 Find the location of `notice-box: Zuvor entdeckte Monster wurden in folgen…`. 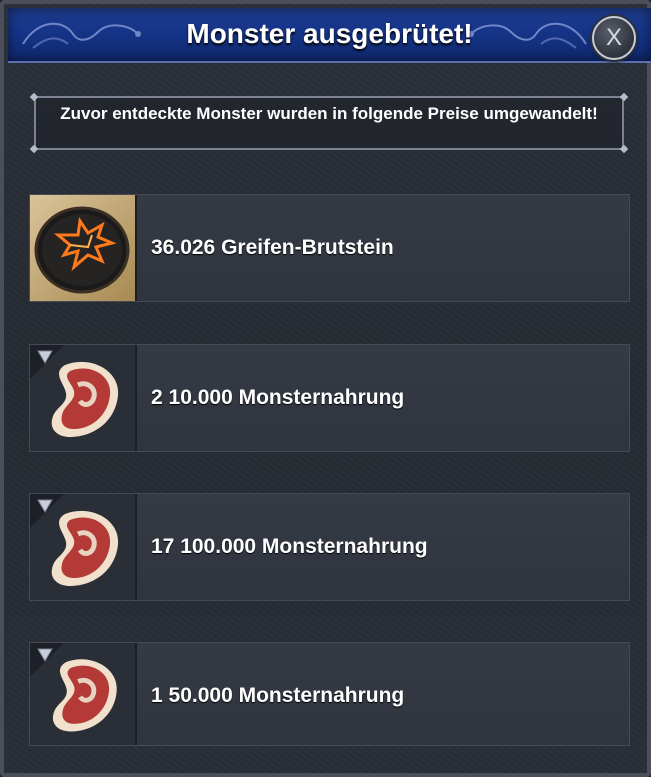

notice-box: Zuvor entdeckte Monster wurden in folgen… is located at coordinates (329, 123).